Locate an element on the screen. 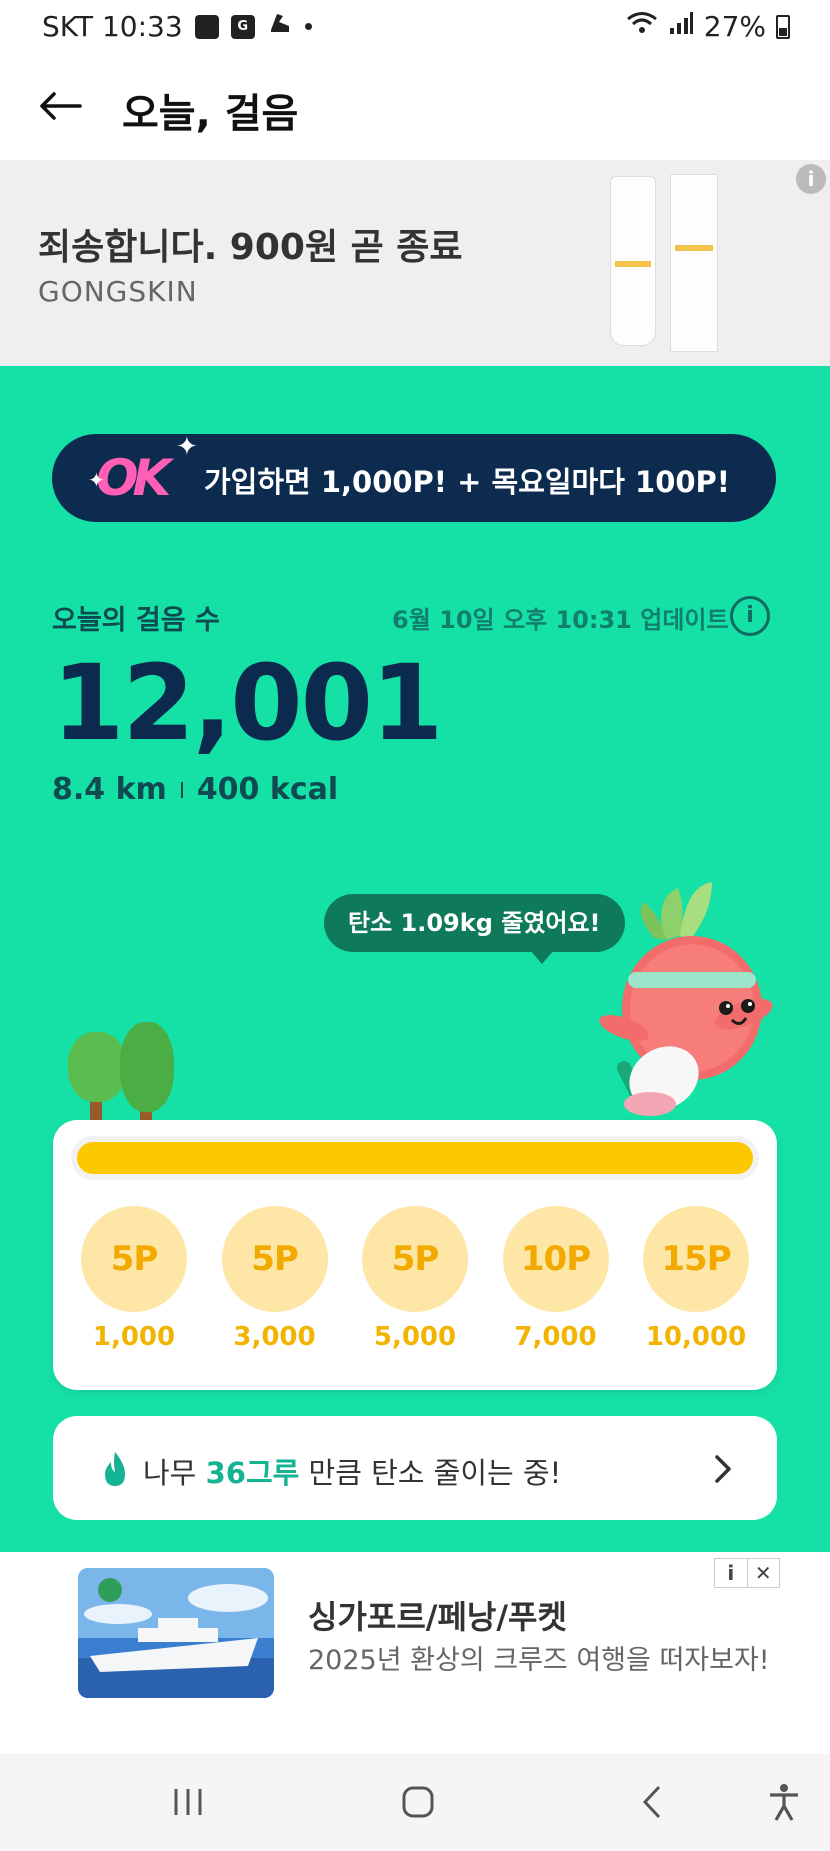 The height and width of the screenshot is (1851, 830). home-button is located at coordinates (418, 1802).